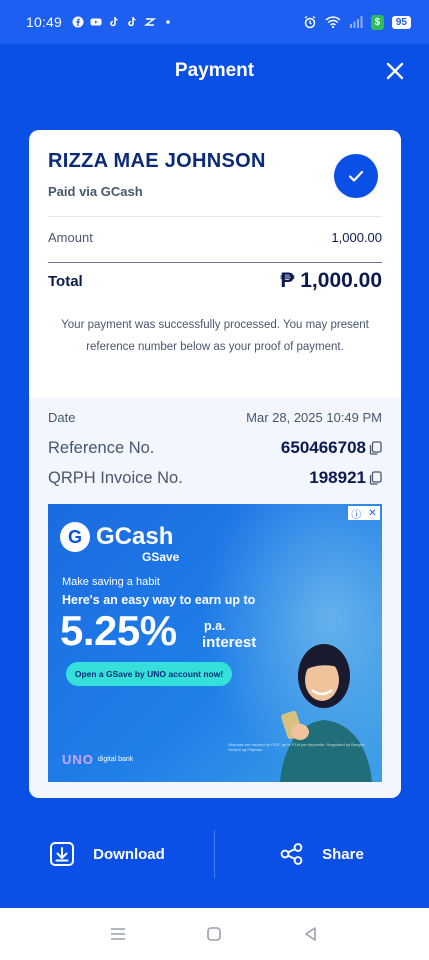 This screenshot has height=960, width=429. What do you see at coordinates (401, 22) in the screenshot?
I see `battery-level: 95` at bounding box center [401, 22].